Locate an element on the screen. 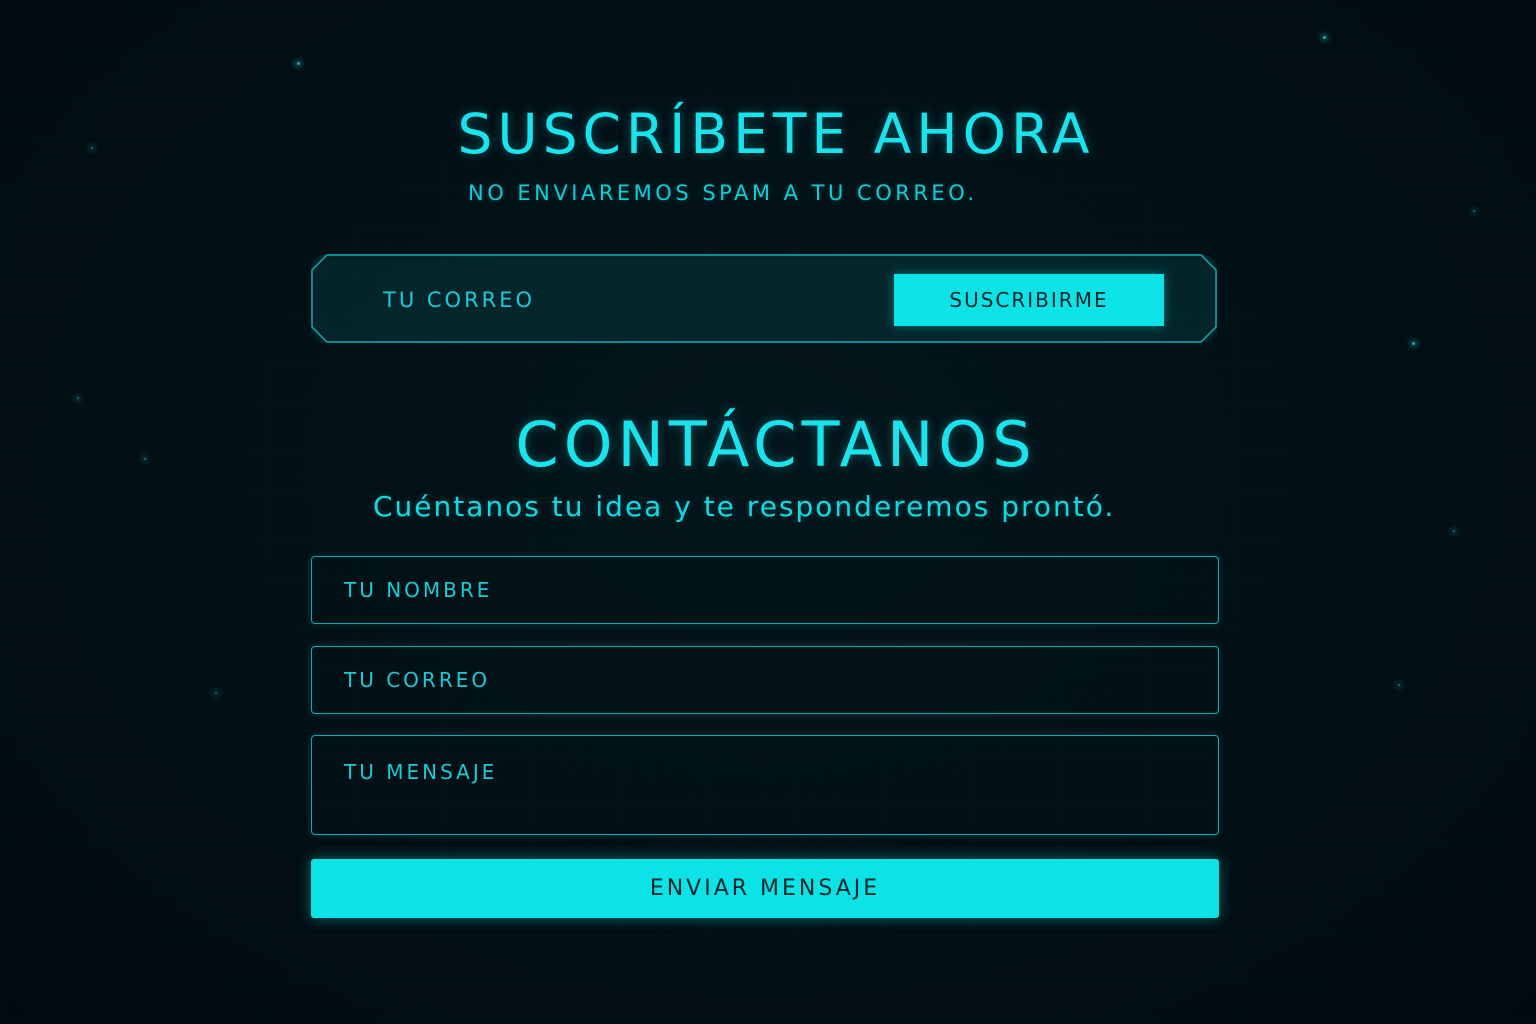 The height and width of the screenshot is (1024, 1536). contact-email-field is located at coordinates (765, 680).